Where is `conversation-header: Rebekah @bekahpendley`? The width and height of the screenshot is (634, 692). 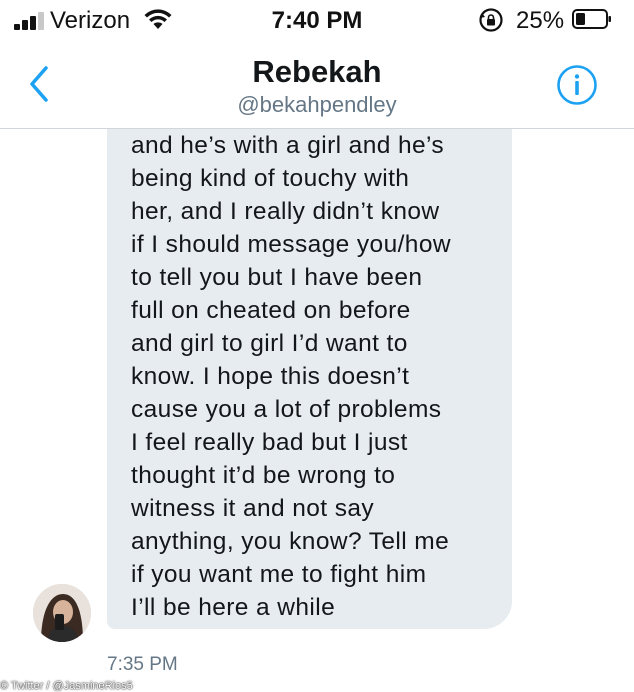
conversation-header: Rebekah @bekahpendley is located at coordinates (317, 84).